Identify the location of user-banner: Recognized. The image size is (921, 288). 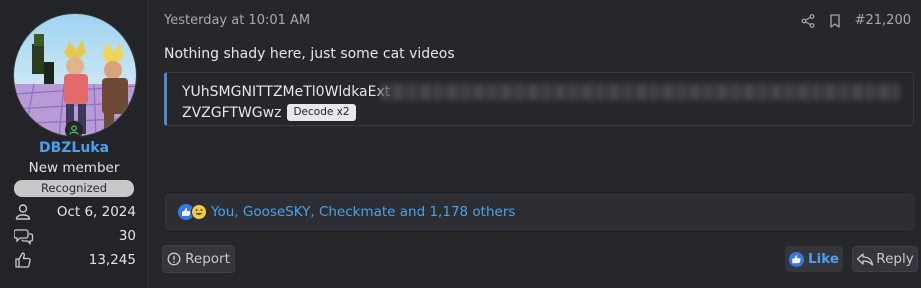
(74, 188).